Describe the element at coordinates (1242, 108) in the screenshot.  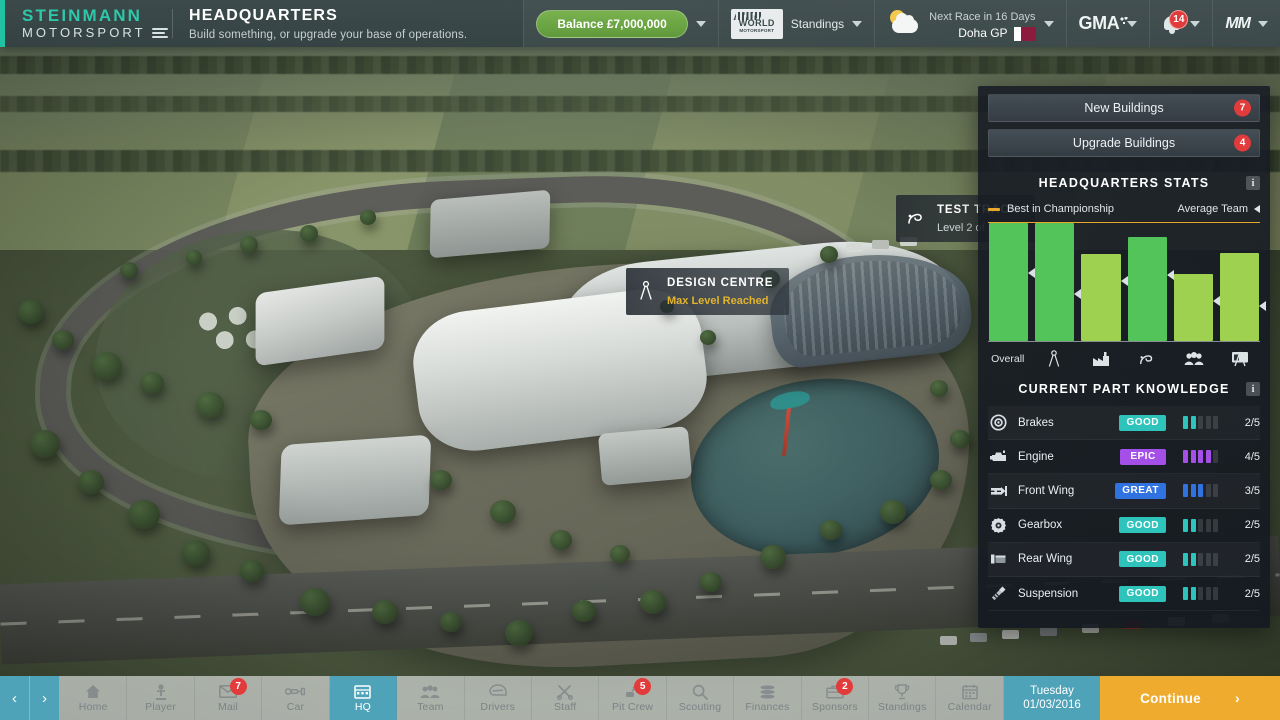
I see `new-buildings-badge: 7` at that location.